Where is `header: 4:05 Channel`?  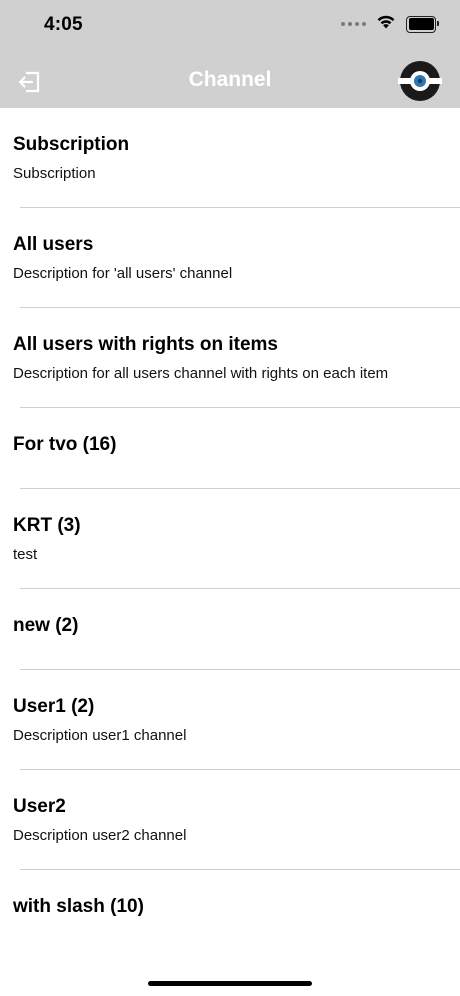 header: 4:05 Channel is located at coordinates (230, 54).